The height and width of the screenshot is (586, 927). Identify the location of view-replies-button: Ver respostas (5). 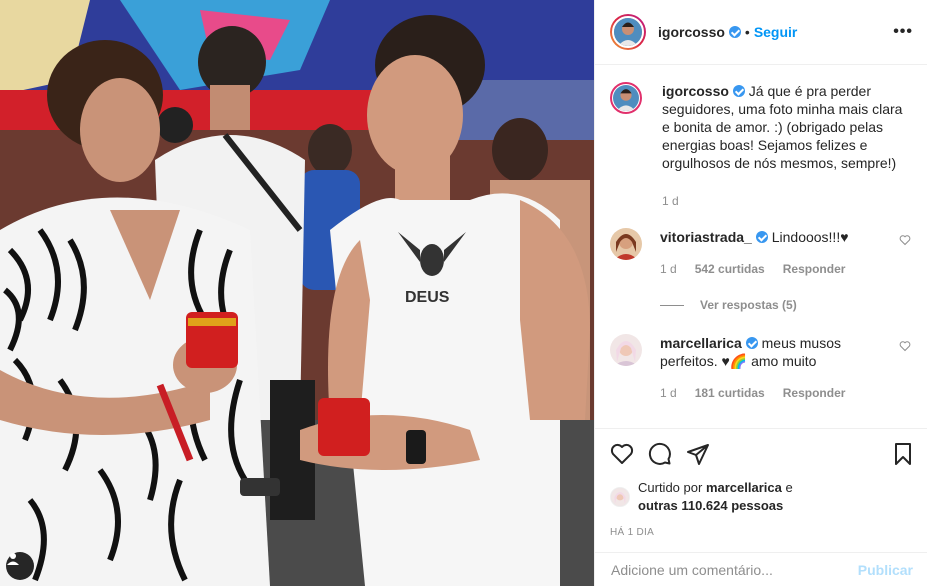
(785, 305).